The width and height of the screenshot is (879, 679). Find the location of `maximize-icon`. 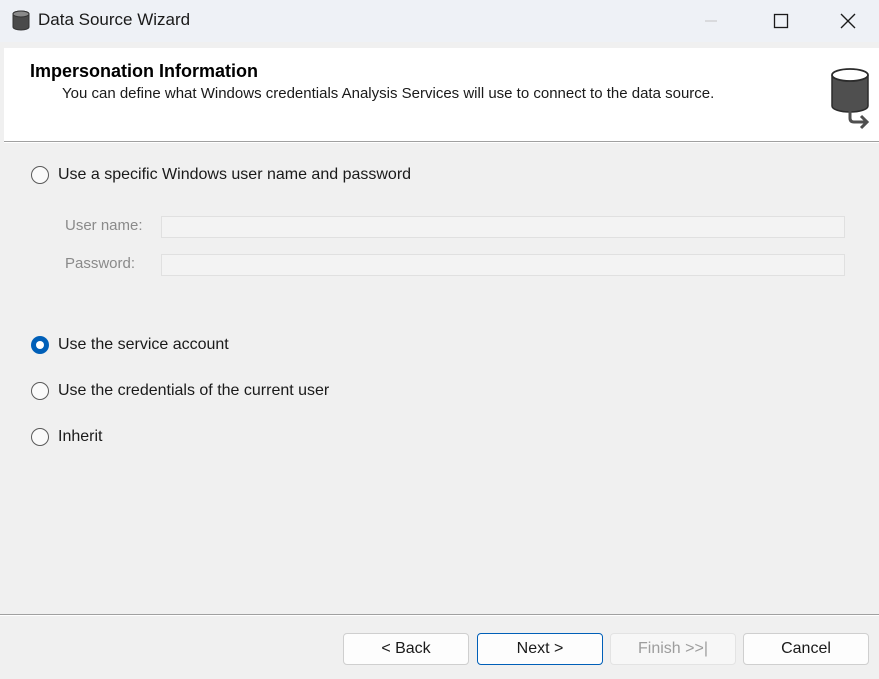

maximize-icon is located at coordinates (781, 21).